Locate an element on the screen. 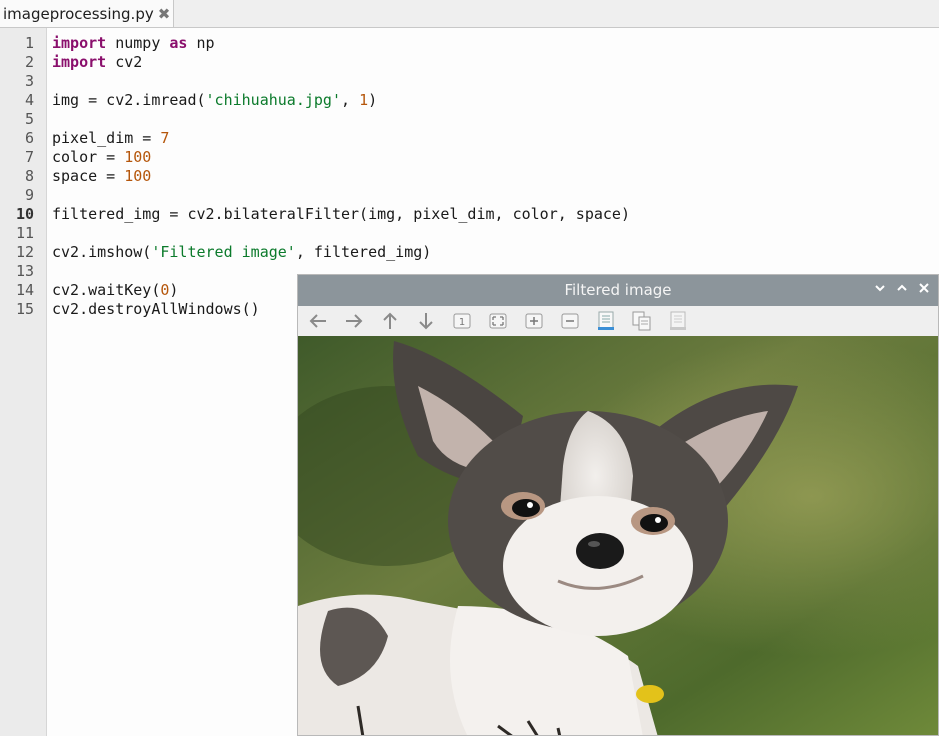 The width and height of the screenshot is (939, 736). code-line: 3 is located at coordinates (469, 81).